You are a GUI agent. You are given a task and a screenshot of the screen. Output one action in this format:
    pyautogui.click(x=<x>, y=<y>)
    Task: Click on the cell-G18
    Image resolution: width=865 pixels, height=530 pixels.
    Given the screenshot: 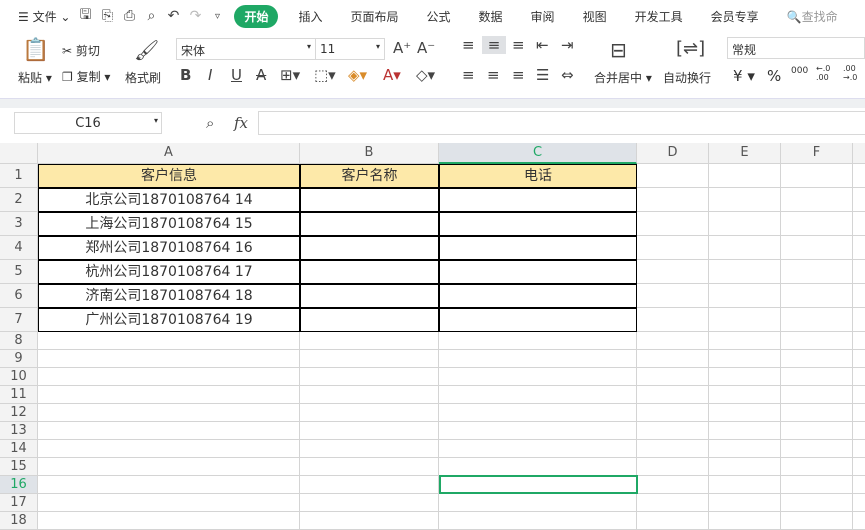 What is the action you would take?
    pyautogui.click(x=859, y=521)
    